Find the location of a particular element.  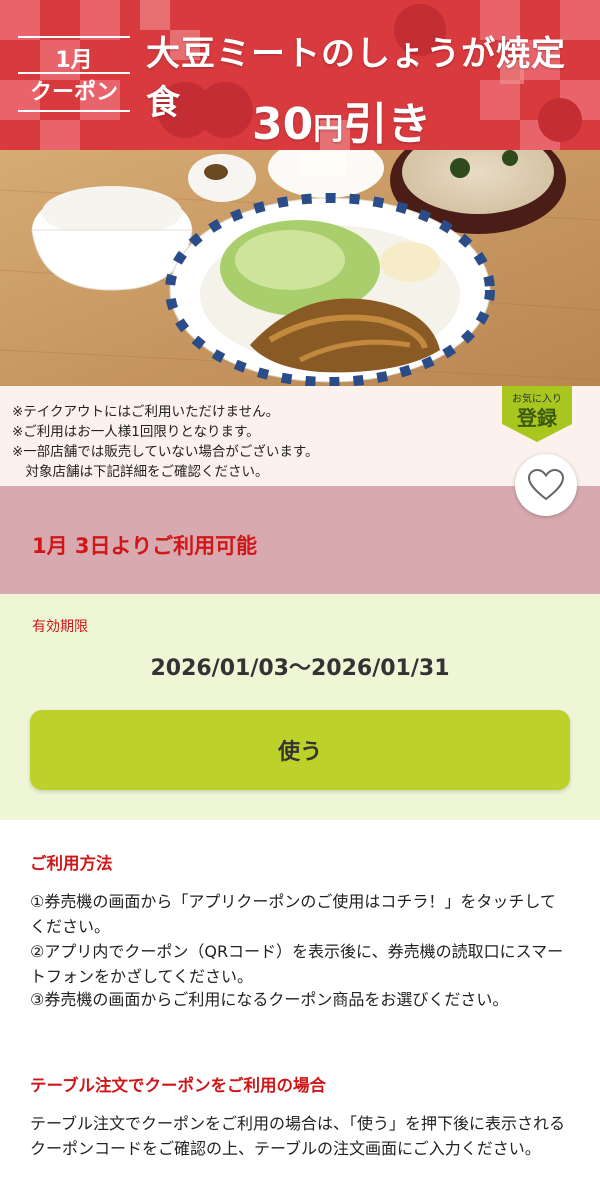

use-coupon-button: 使う is located at coordinates (300, 750).